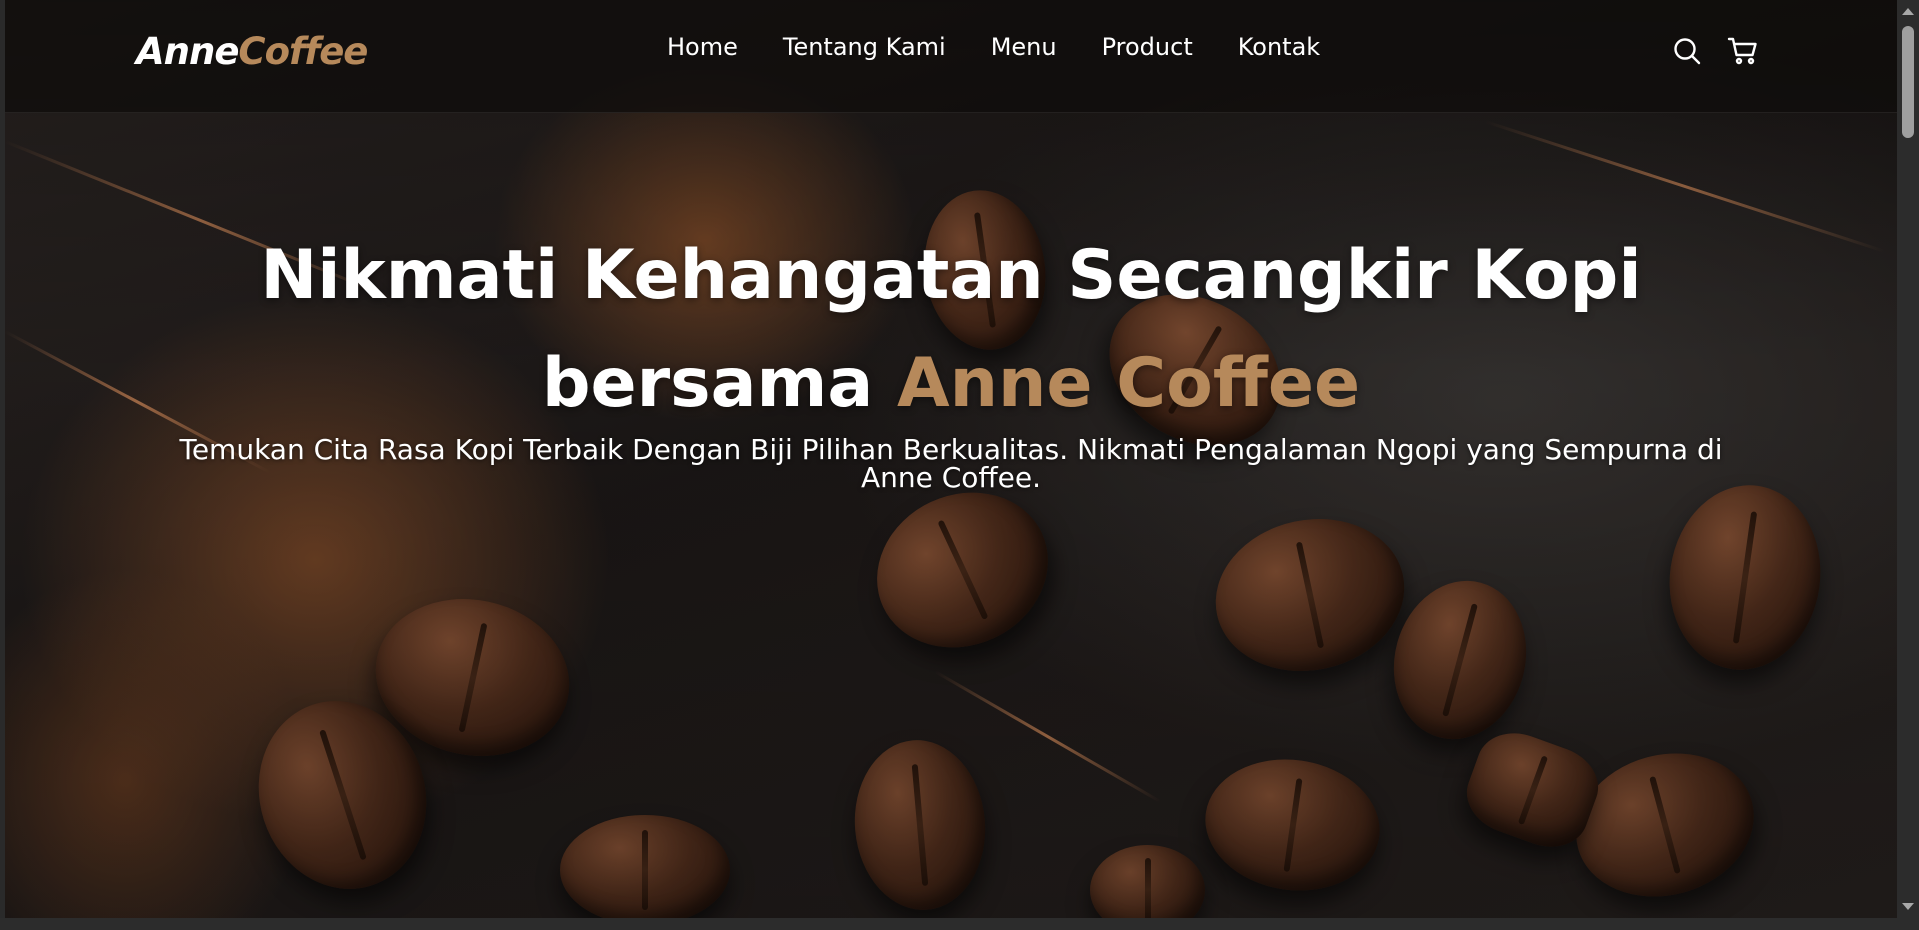  I want to click on main-nav: Home Tentang Kami Menu Product Kontak, so click(993, 47).